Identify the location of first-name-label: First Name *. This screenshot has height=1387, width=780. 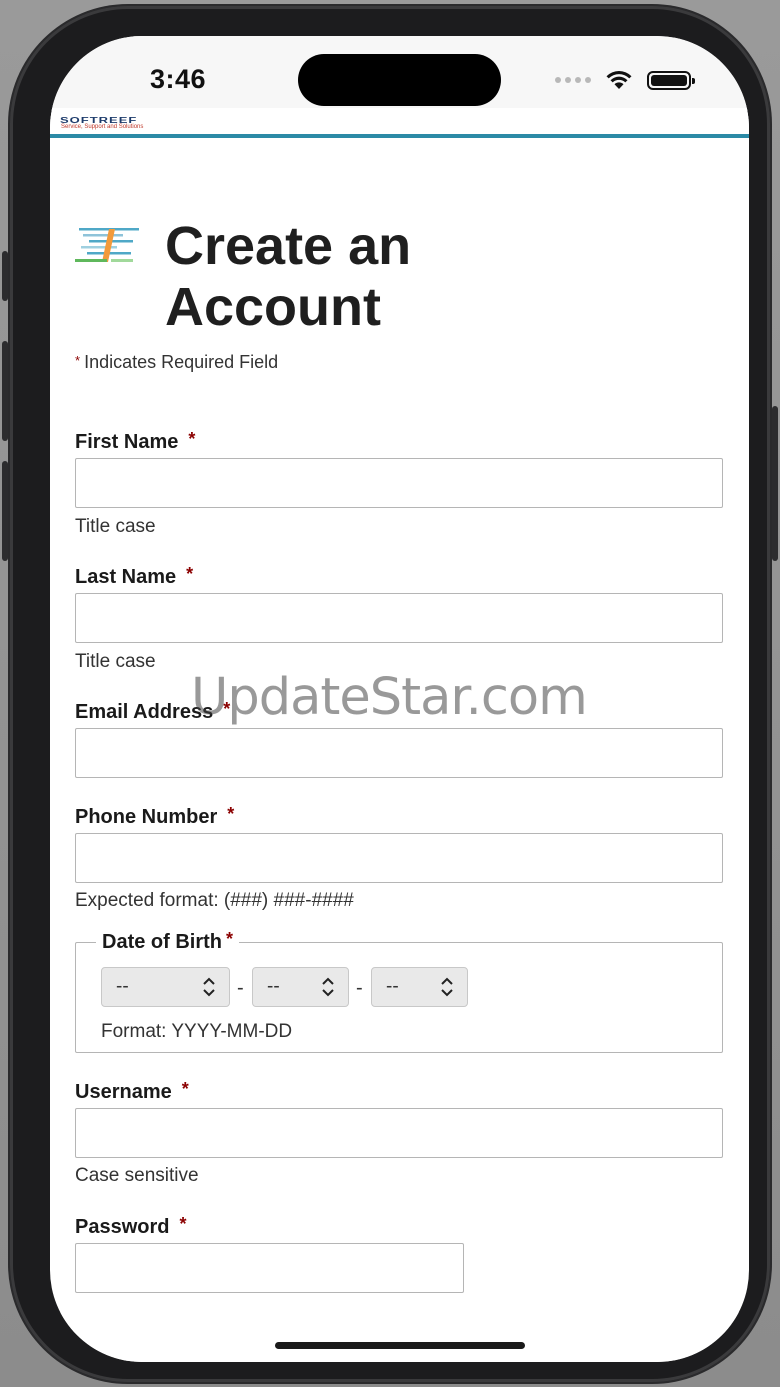
(135, 441).